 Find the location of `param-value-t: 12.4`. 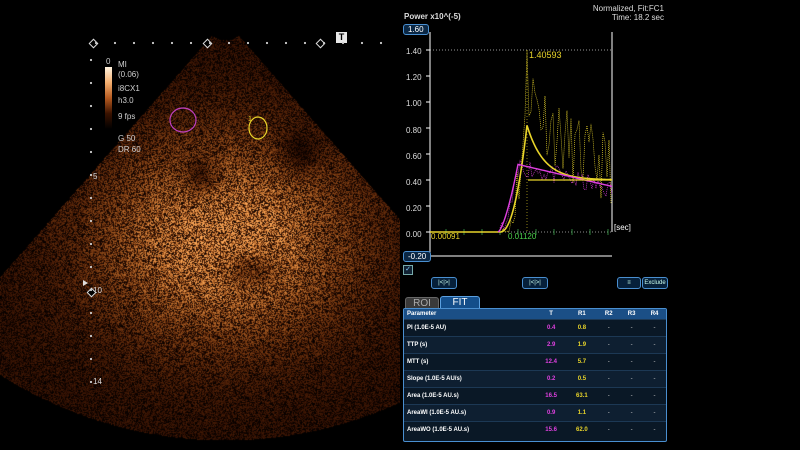

param-value-t: 12.4 is located at coordinates (551, 362).